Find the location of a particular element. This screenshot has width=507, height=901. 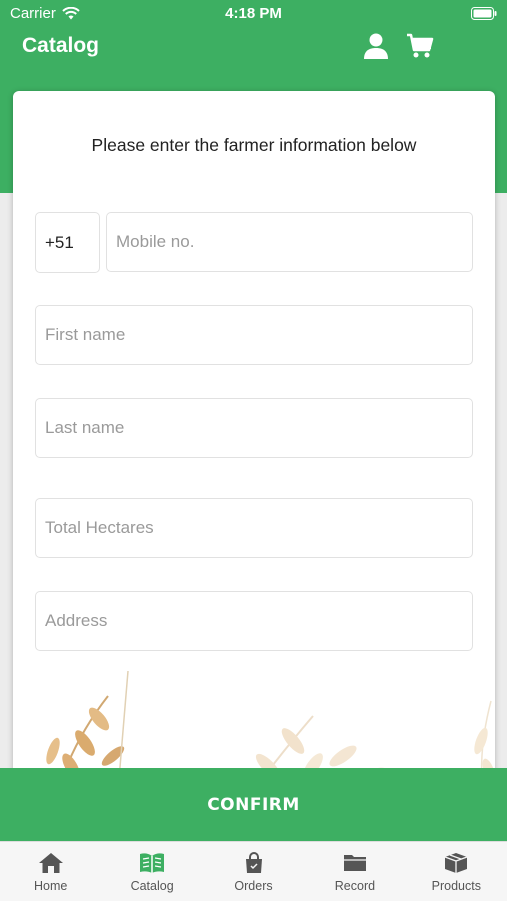

country-code-selector: +51 is located at coordinates (67, 242).